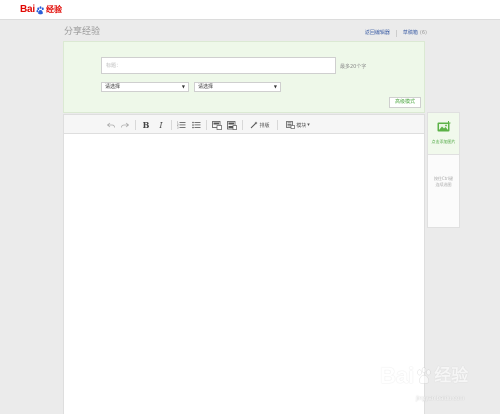 The image size is (500, 414). I want to click on category-select-secondary: 请选择 ▼, so click(237, 87).